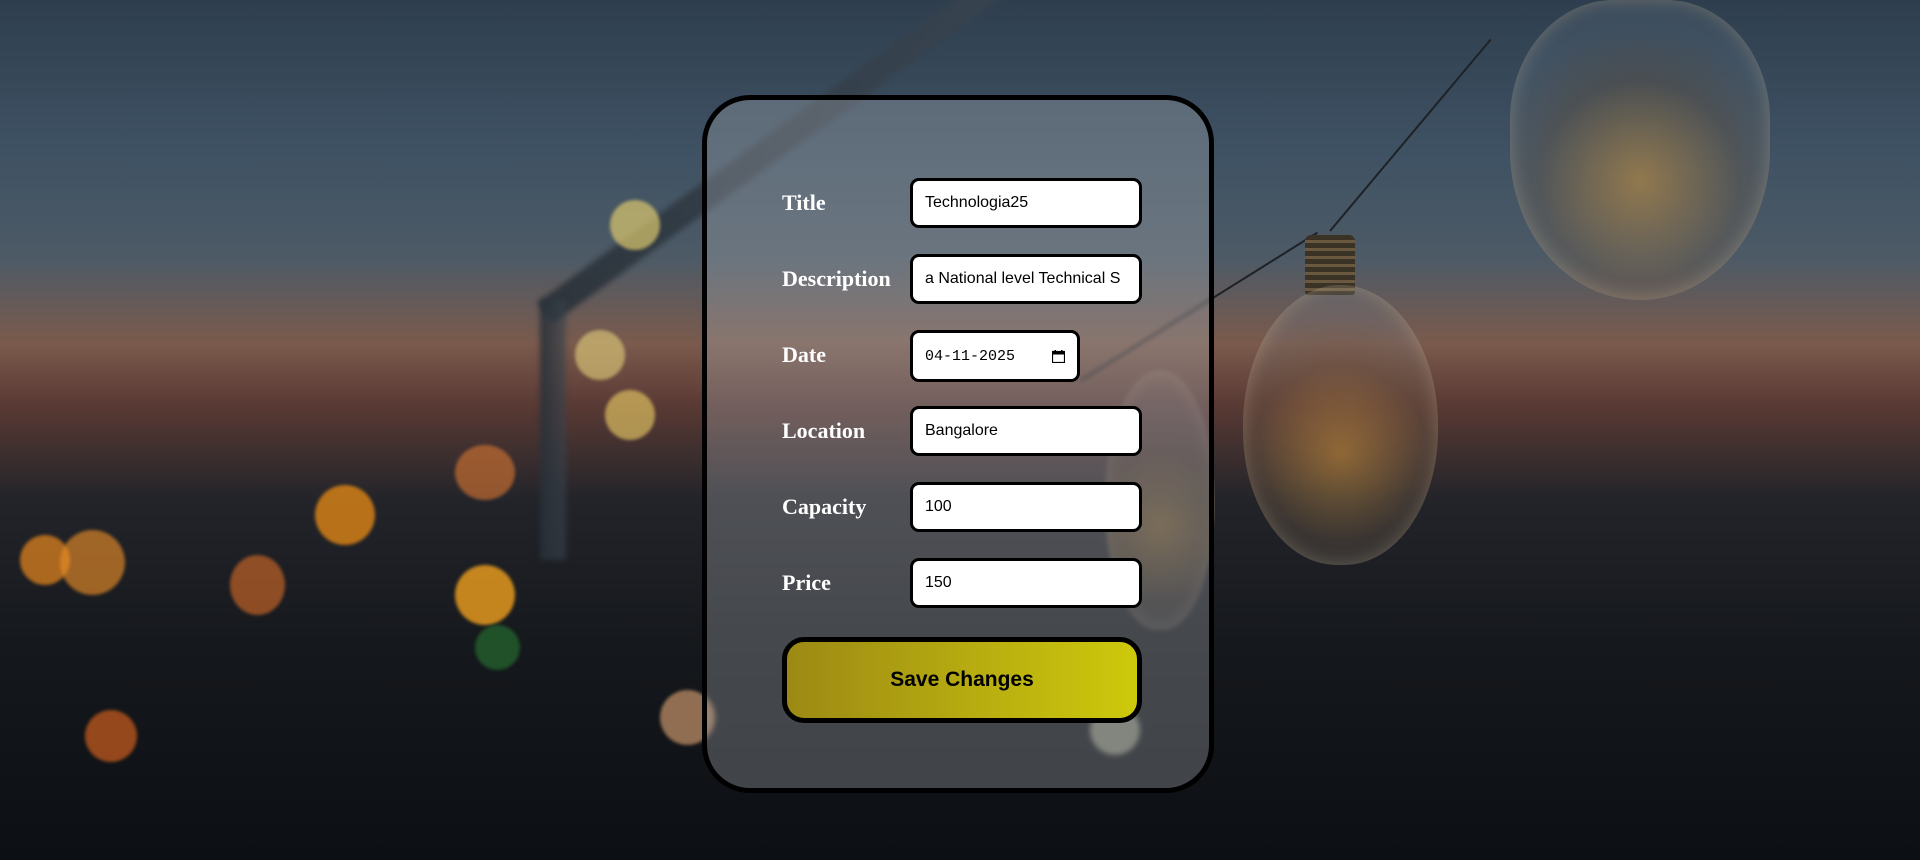 This screenshot has height=860, width=1920. I want to click on location-row: Location, so click(962, 431).